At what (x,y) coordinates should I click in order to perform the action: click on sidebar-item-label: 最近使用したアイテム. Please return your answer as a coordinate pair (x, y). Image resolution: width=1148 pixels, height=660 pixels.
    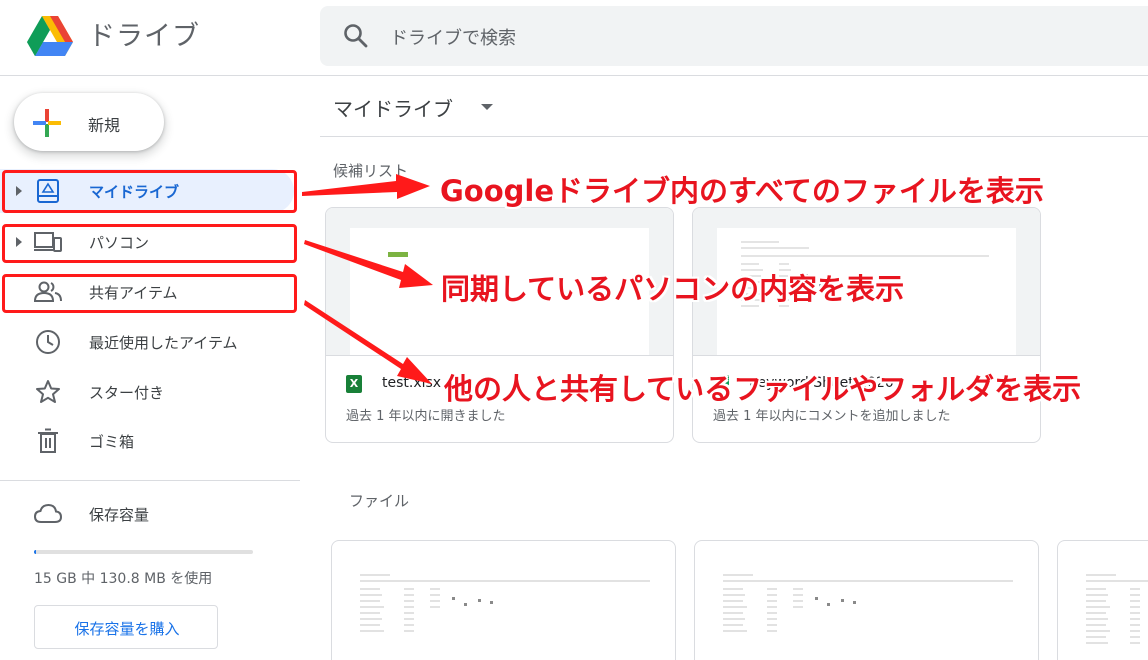
    Looking at the image, I should click on (163, 343).